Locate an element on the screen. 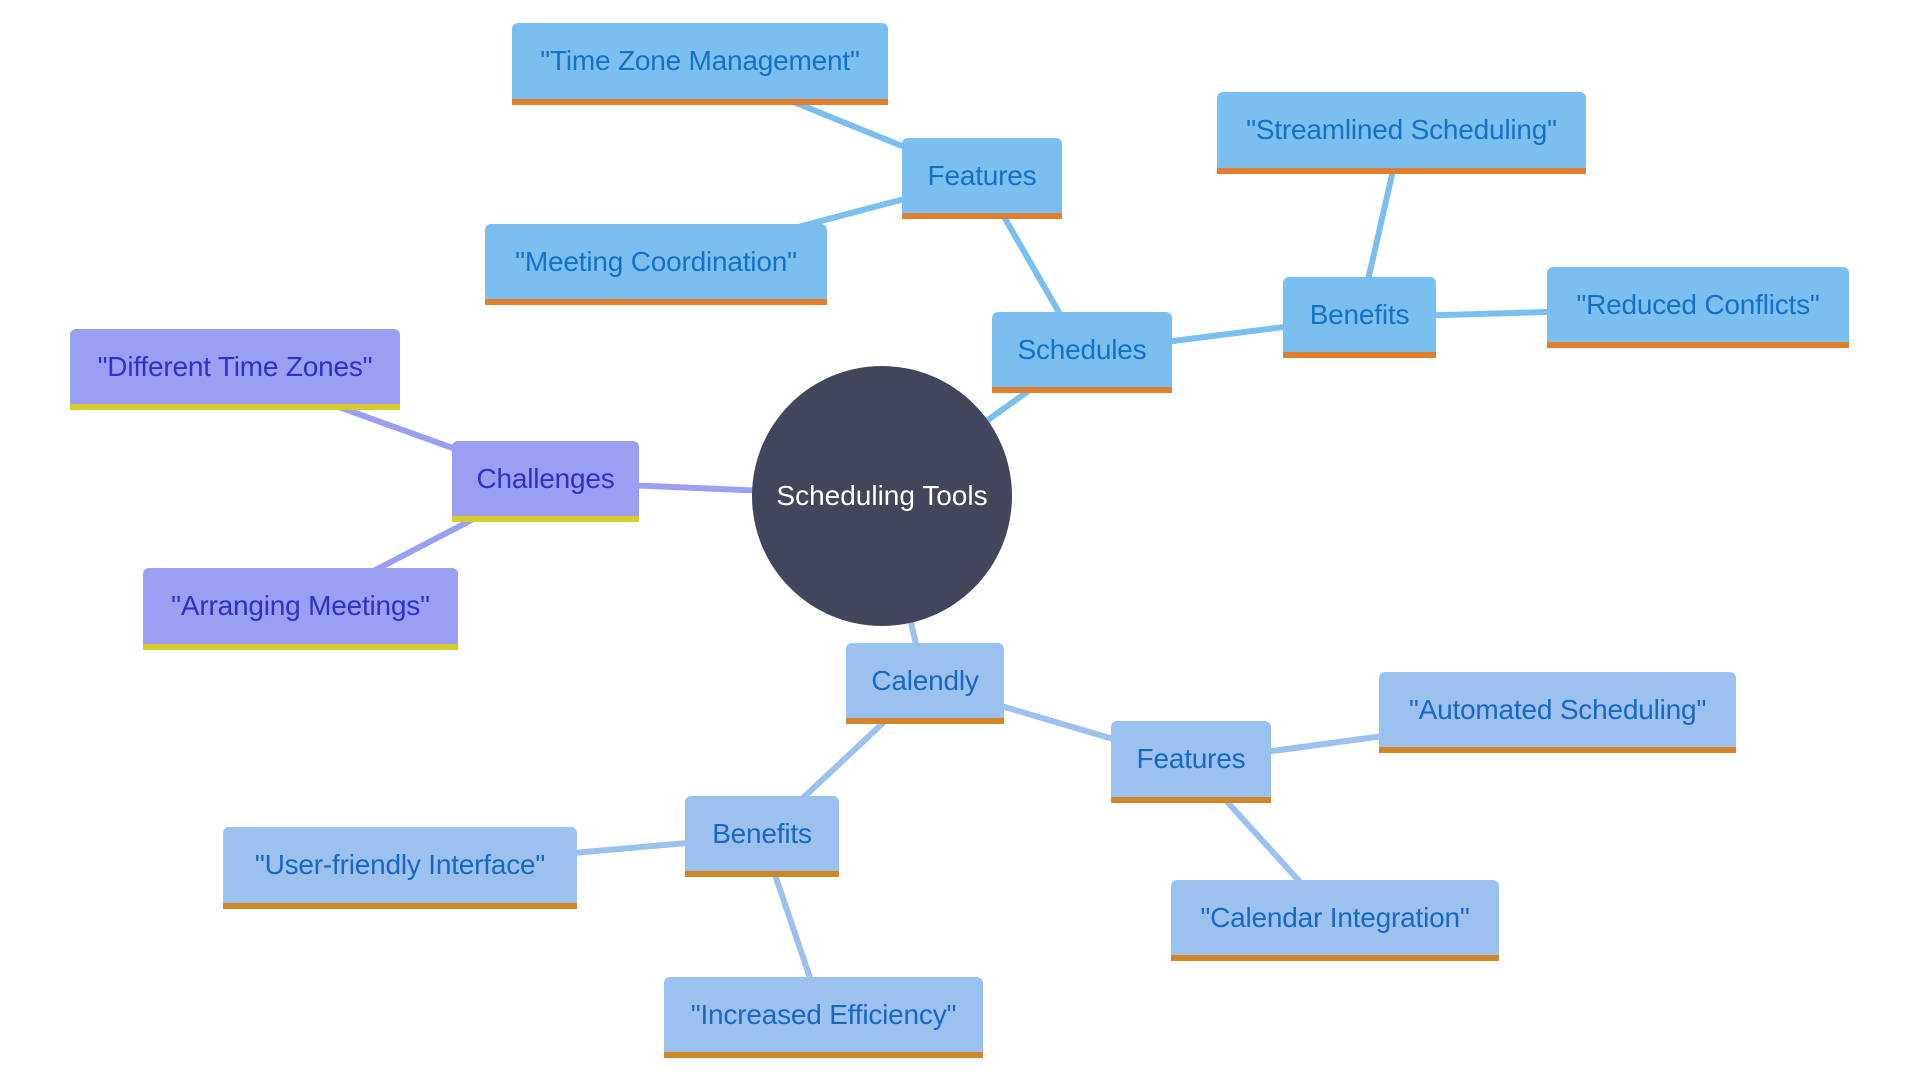 Image resolution: width=1920 pixels, height=1080 pixels. node-label: Calendly is located at coordinates (925, 680).